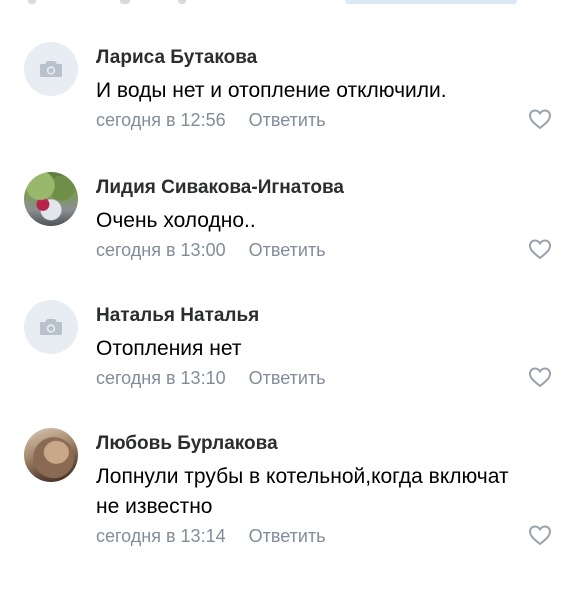 The width and height of the screenshot is (576, 594). What do you see at coordinates (220, 188) in the screenshot?
I see `comment-author: Лидия Сивакова-Игнатова` at bounding box center [220, 188].